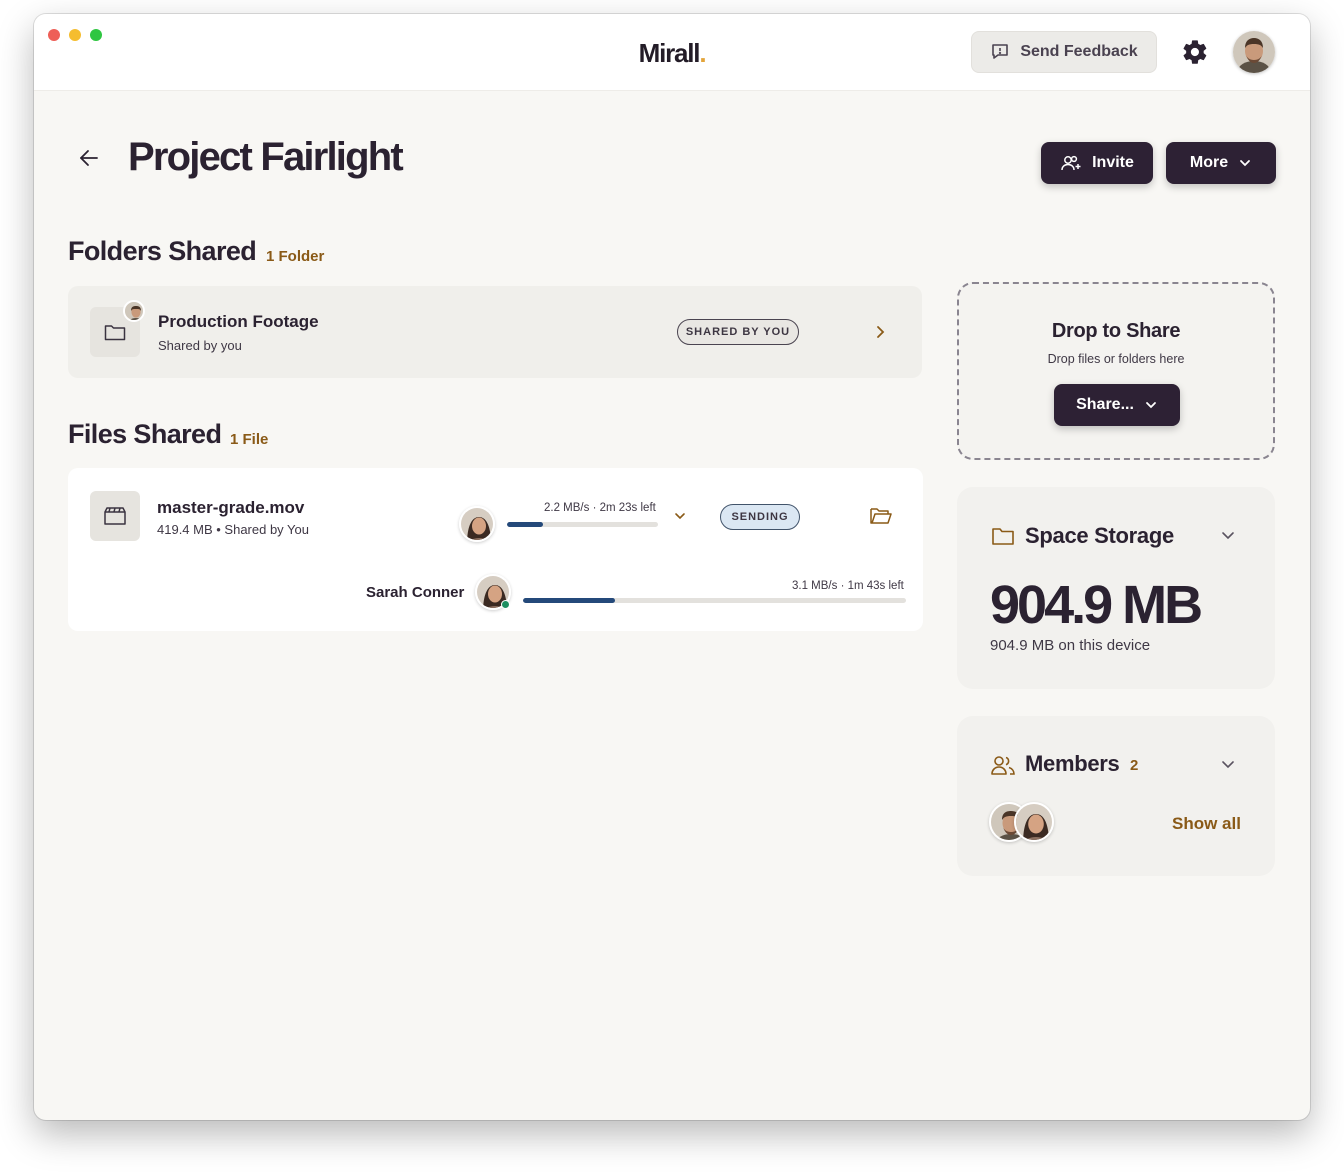 This screenshot has height=1173, width=1344. I want to click on folders-section-title: Folders Shared, so click(162, 251).